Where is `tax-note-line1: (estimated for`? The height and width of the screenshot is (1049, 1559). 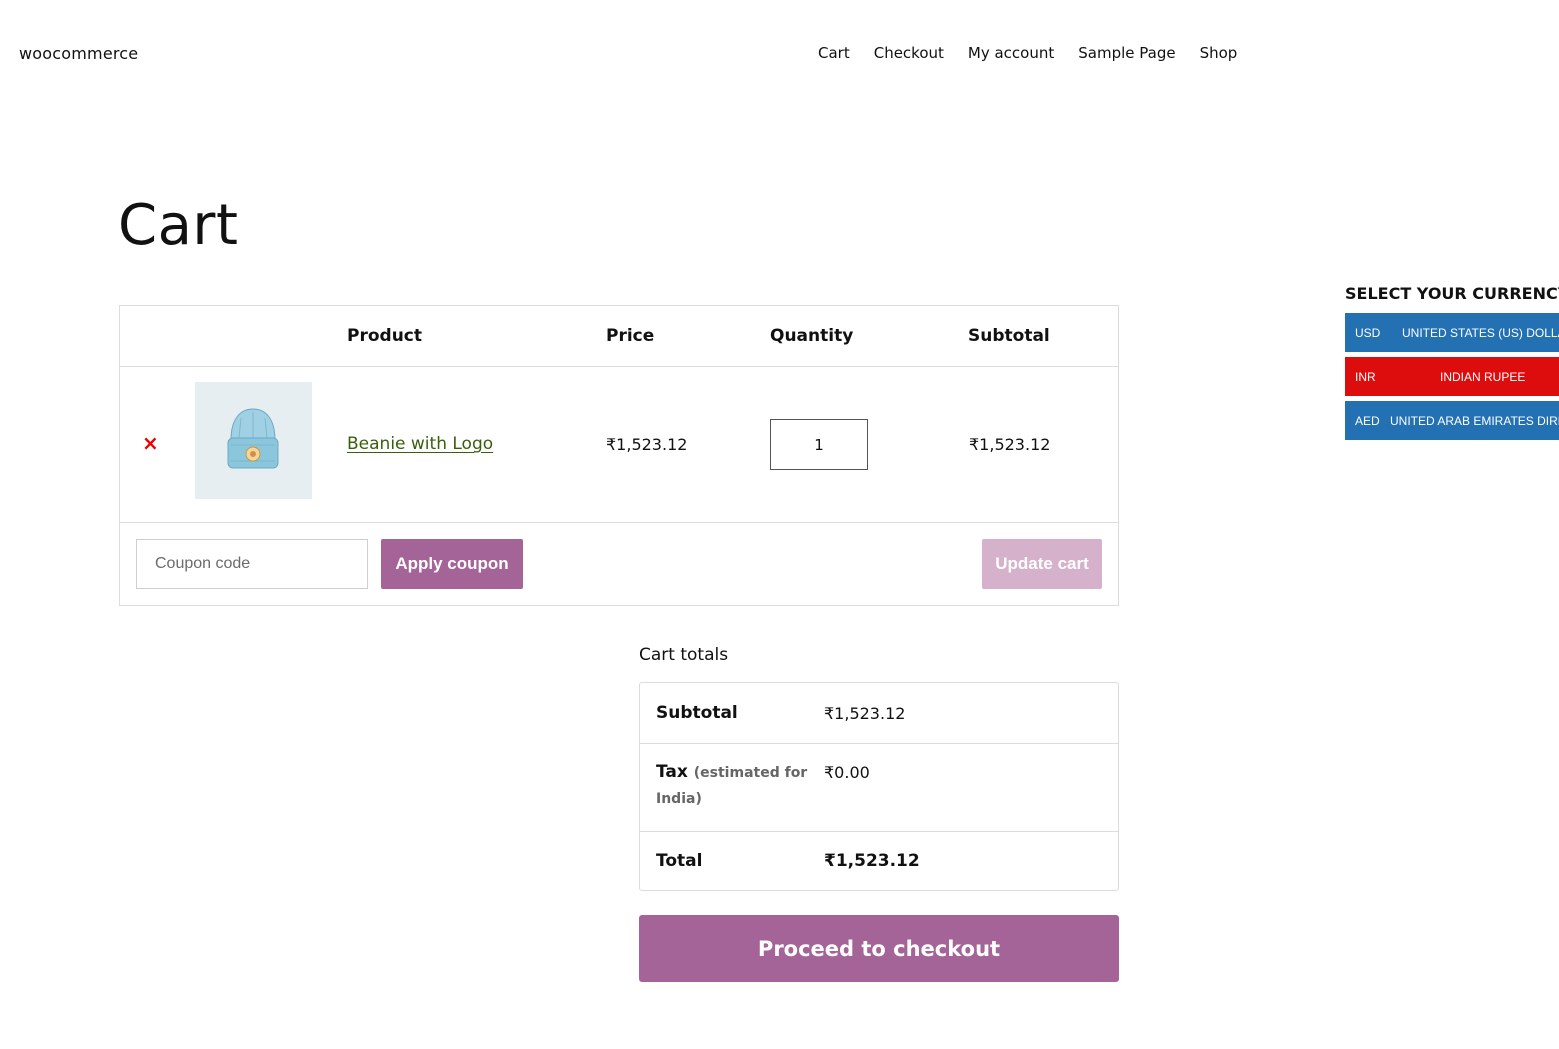
tax-note-line1: (estimated for is located at coordinates (750, 773).